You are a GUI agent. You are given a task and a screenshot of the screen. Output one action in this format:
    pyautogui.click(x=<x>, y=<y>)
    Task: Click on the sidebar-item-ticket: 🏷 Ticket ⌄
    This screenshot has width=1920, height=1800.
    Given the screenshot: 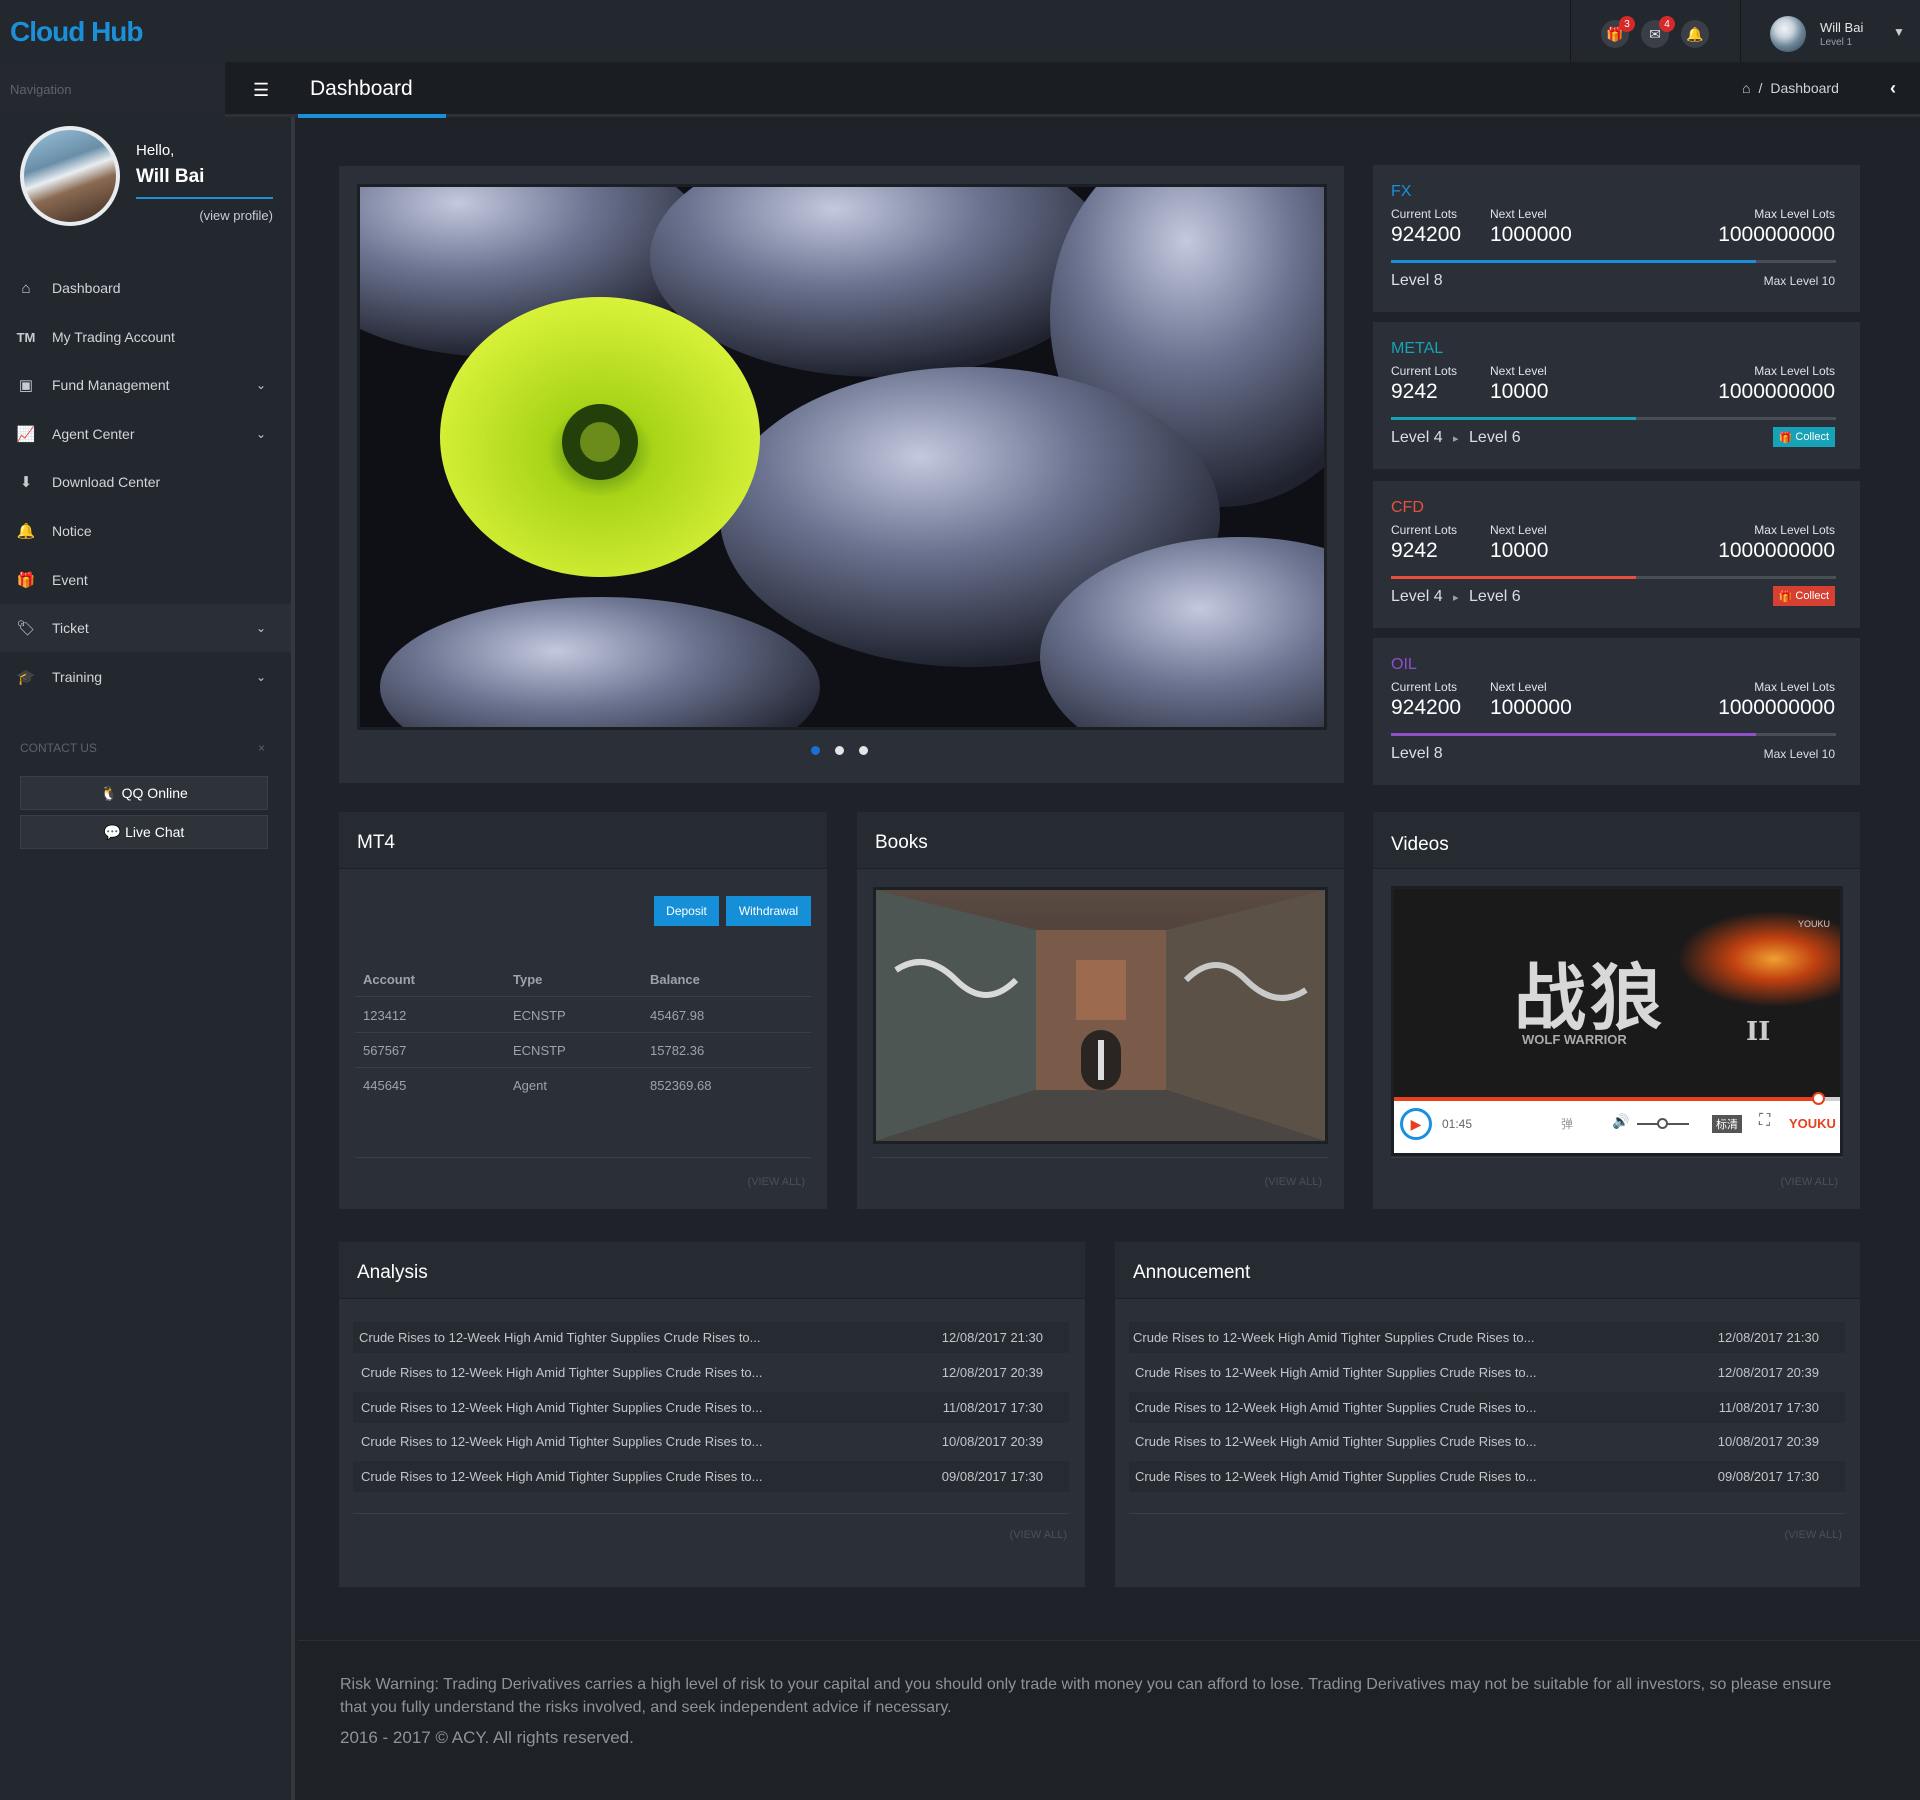 What is the action you would take?
    pyautogui.click(x=145, y=628)
    